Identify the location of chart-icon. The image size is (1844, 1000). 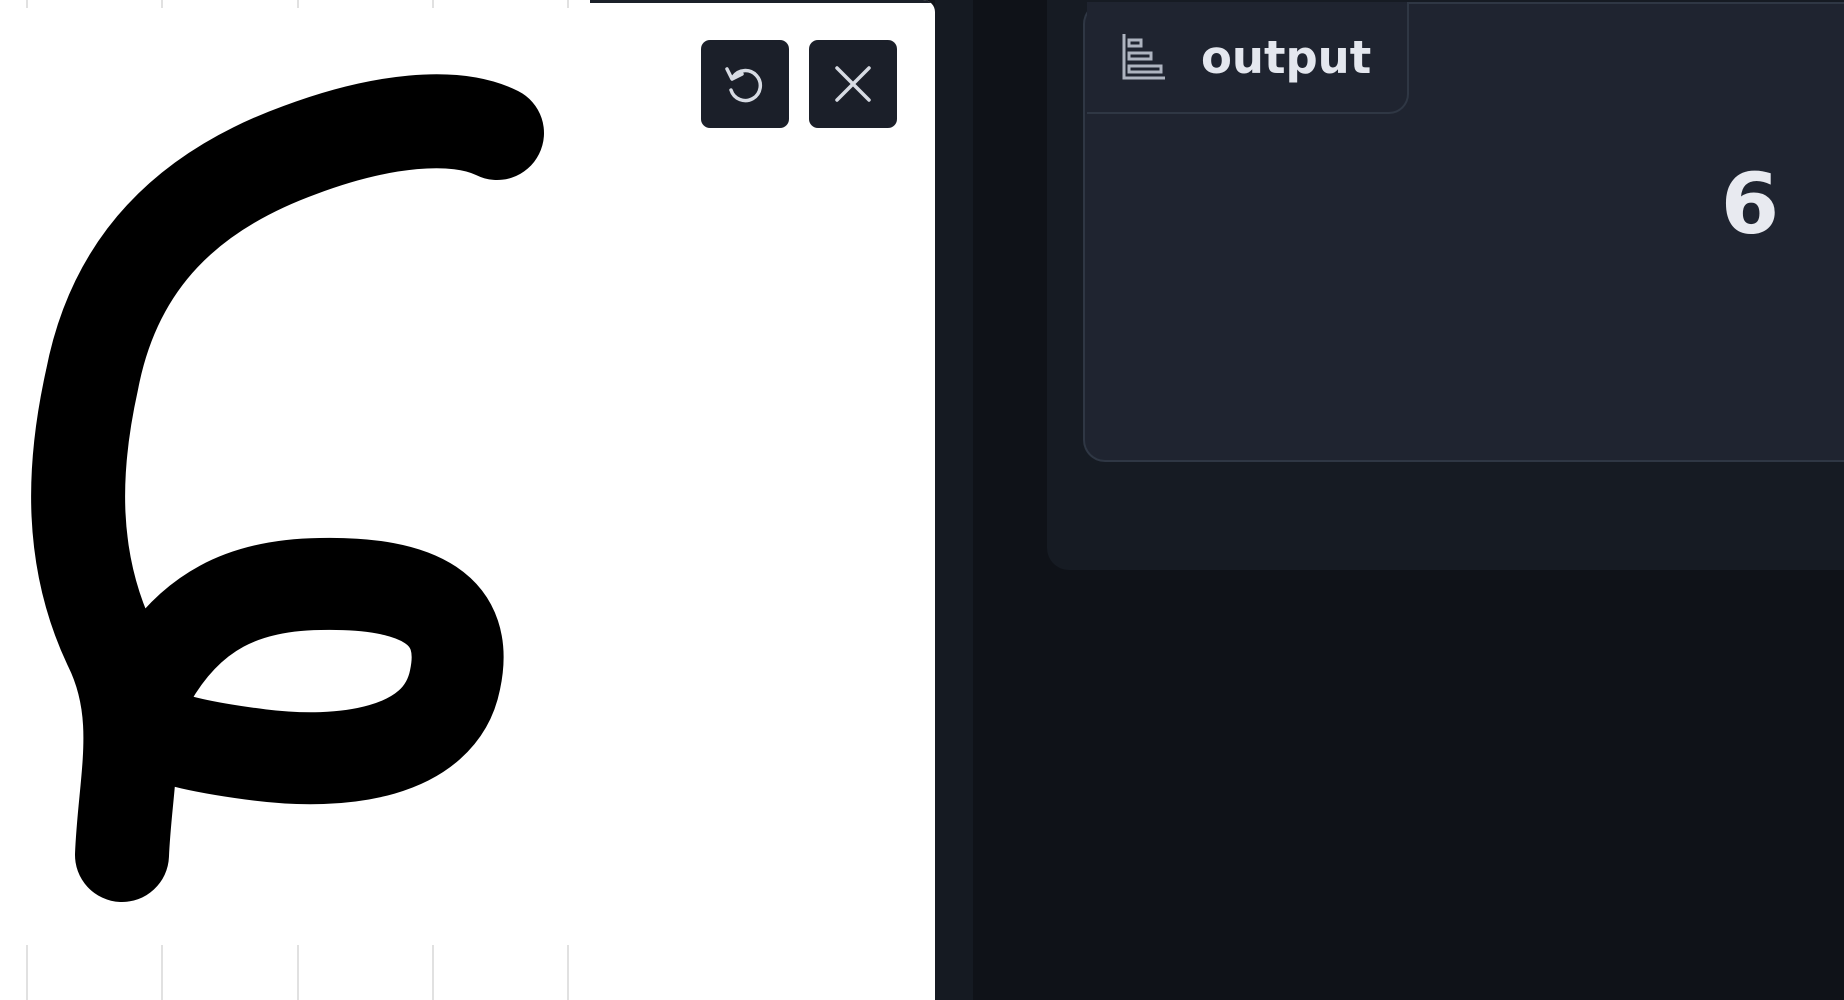
(1143, 57).